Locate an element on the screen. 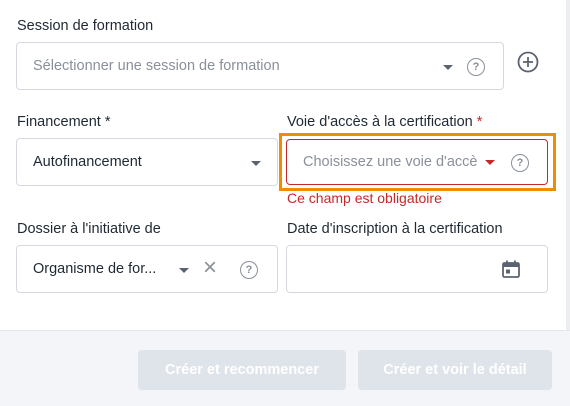 The height and width of the screenshot is (406, 570). add-session-icon is located at coordinates (528, 62).